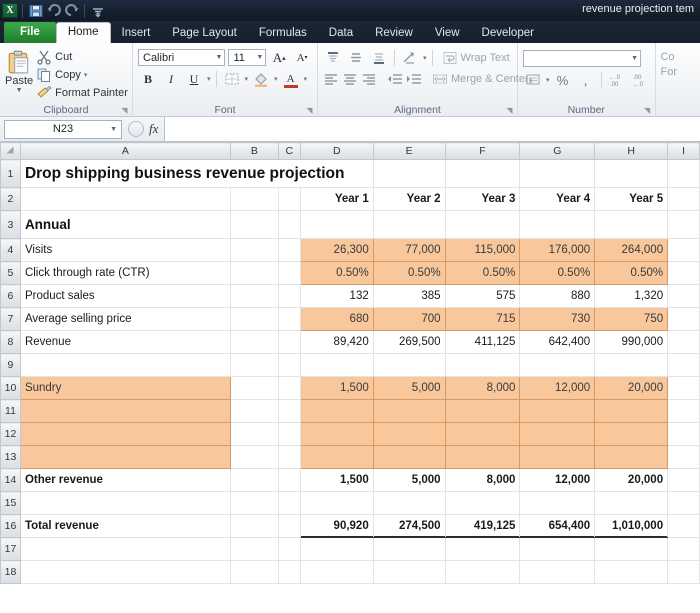 The height and width of the screenshot is (613, 700). Describe the element at coordinates (254, 457) in the screenshot. I see `cell-B13` at that location.